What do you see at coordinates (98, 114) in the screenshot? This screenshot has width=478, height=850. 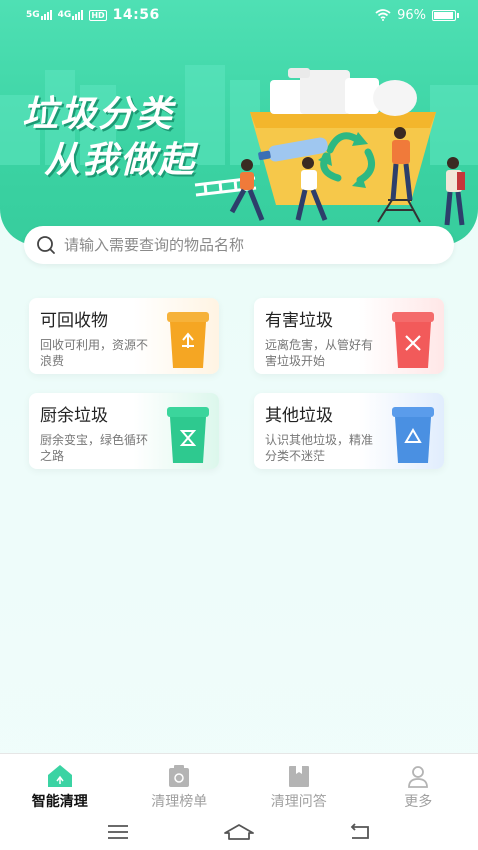 I see `banner-title-line1: 垃圾分类` at bounding box center [98, 114].